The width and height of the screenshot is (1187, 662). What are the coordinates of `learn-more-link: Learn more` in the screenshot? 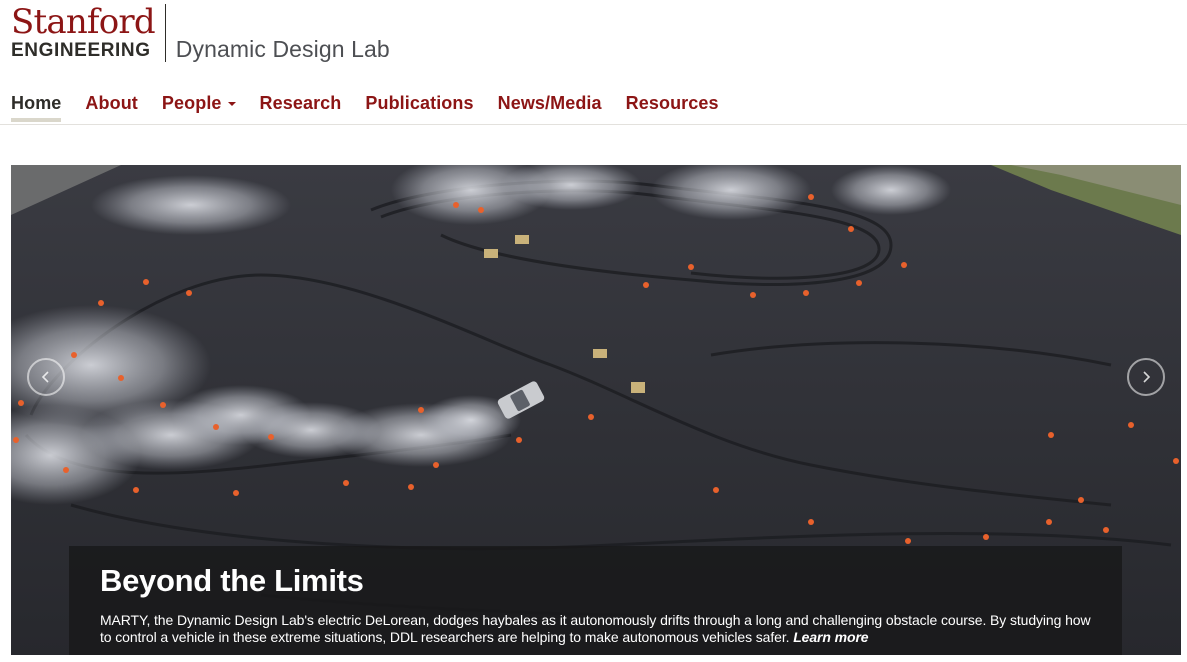 It's located at (830, 637).